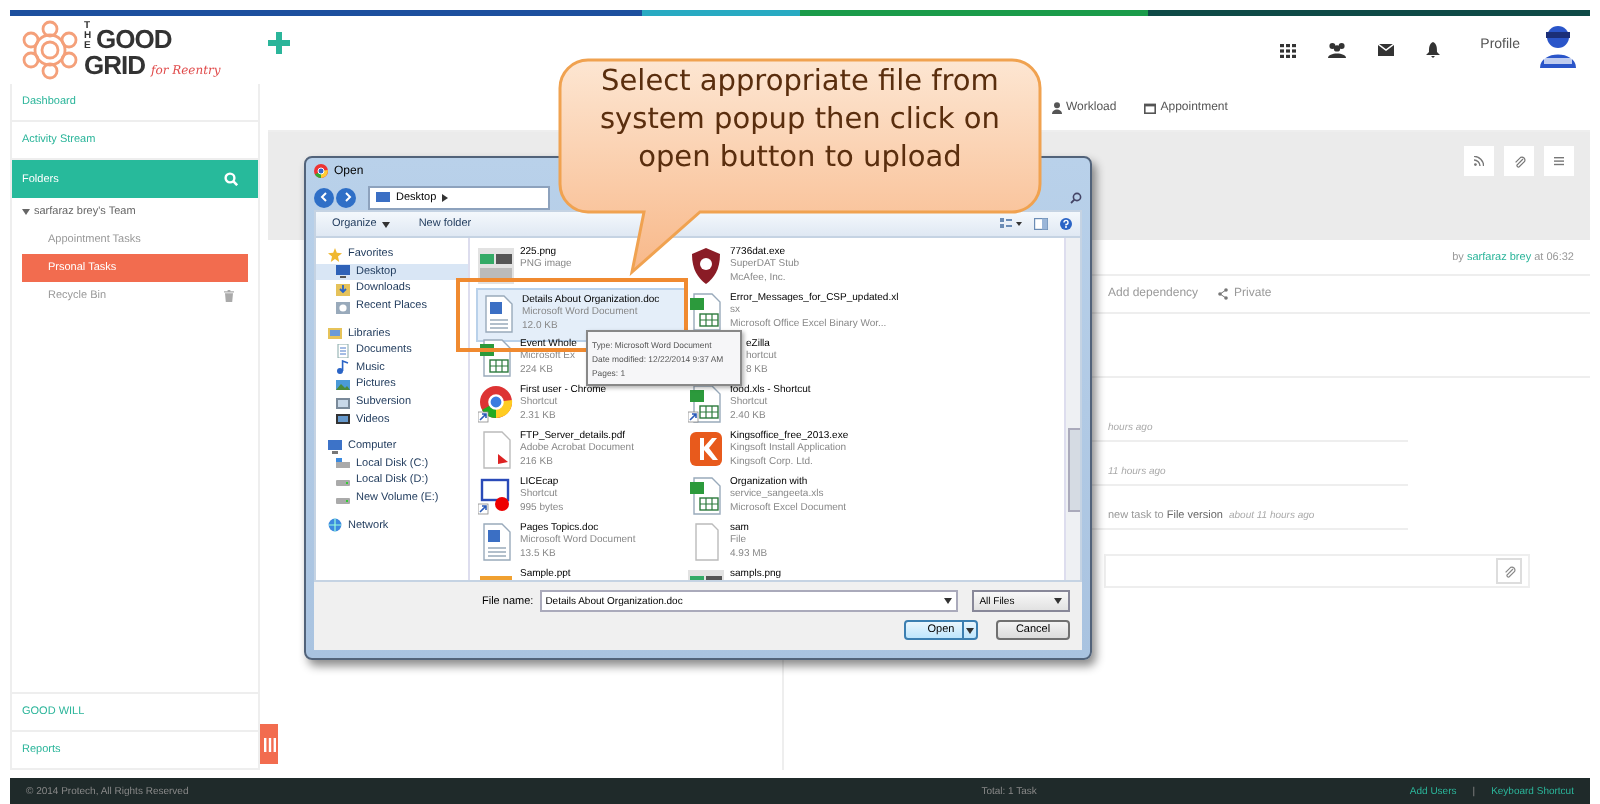  Describe the element at coordinates (1433, 50) in the screenshot. I see `bell-icon` at that location.